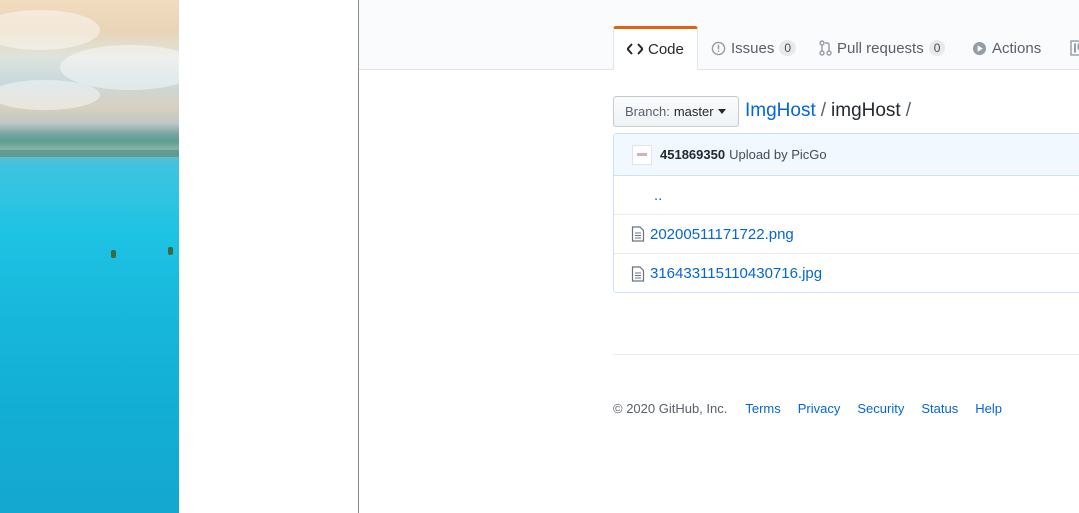 This screenshot has height=513, width=1079. Describe the element at coordinates (937, 48) in the screenshot. I see `pull-requests-counter: 0` at that location.